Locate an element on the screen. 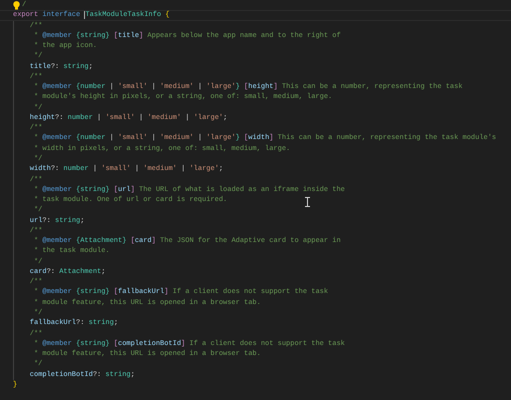  lightbulb-icon is located at coordinates (16, 5).